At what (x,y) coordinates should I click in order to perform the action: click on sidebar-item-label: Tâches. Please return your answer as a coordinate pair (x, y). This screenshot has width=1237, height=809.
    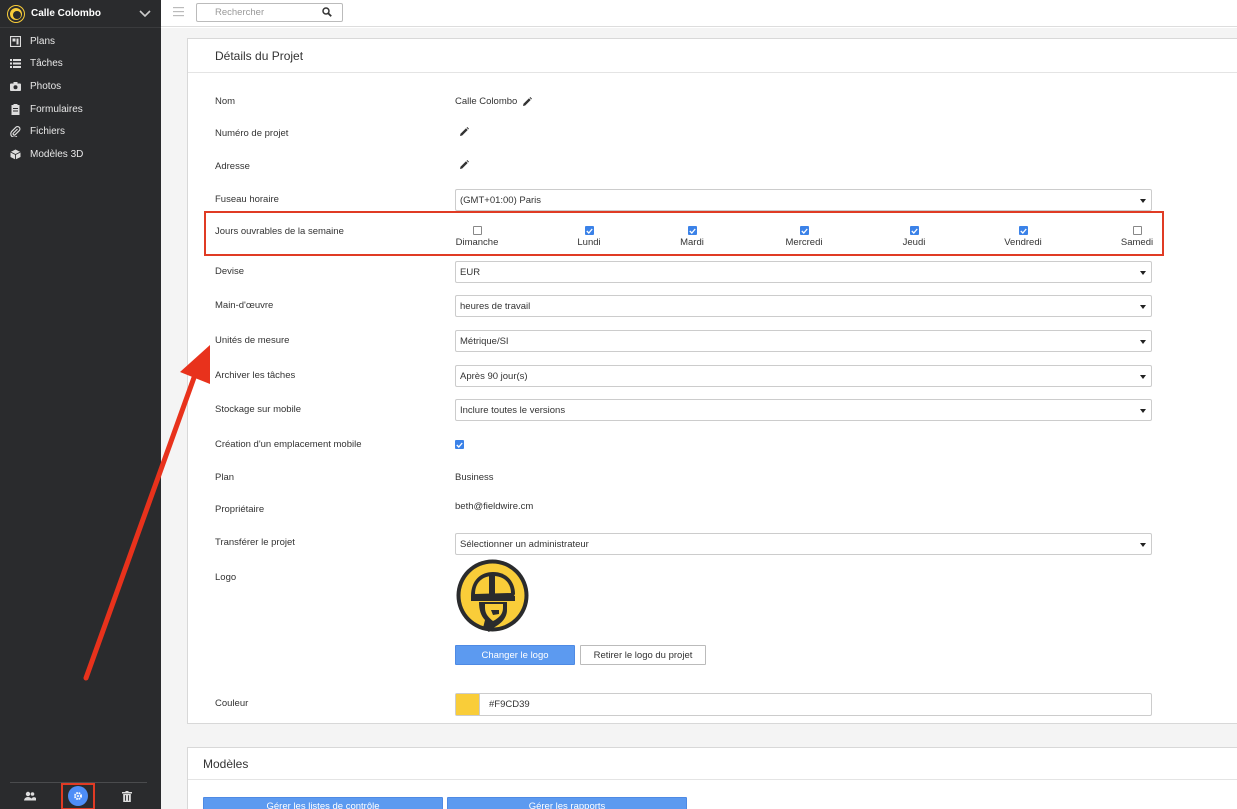
    Looking at the image, I should click on (46, 64).